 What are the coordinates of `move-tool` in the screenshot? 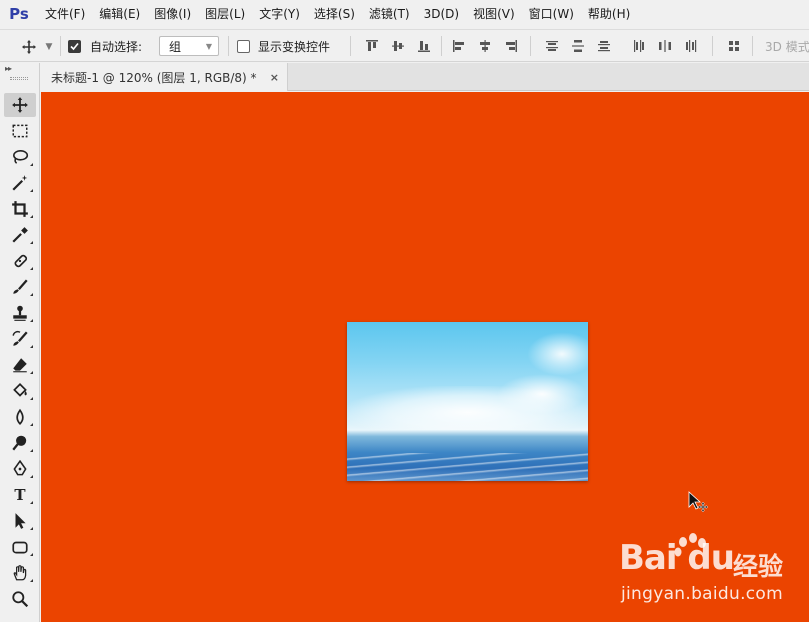 It's located at (20, 105).